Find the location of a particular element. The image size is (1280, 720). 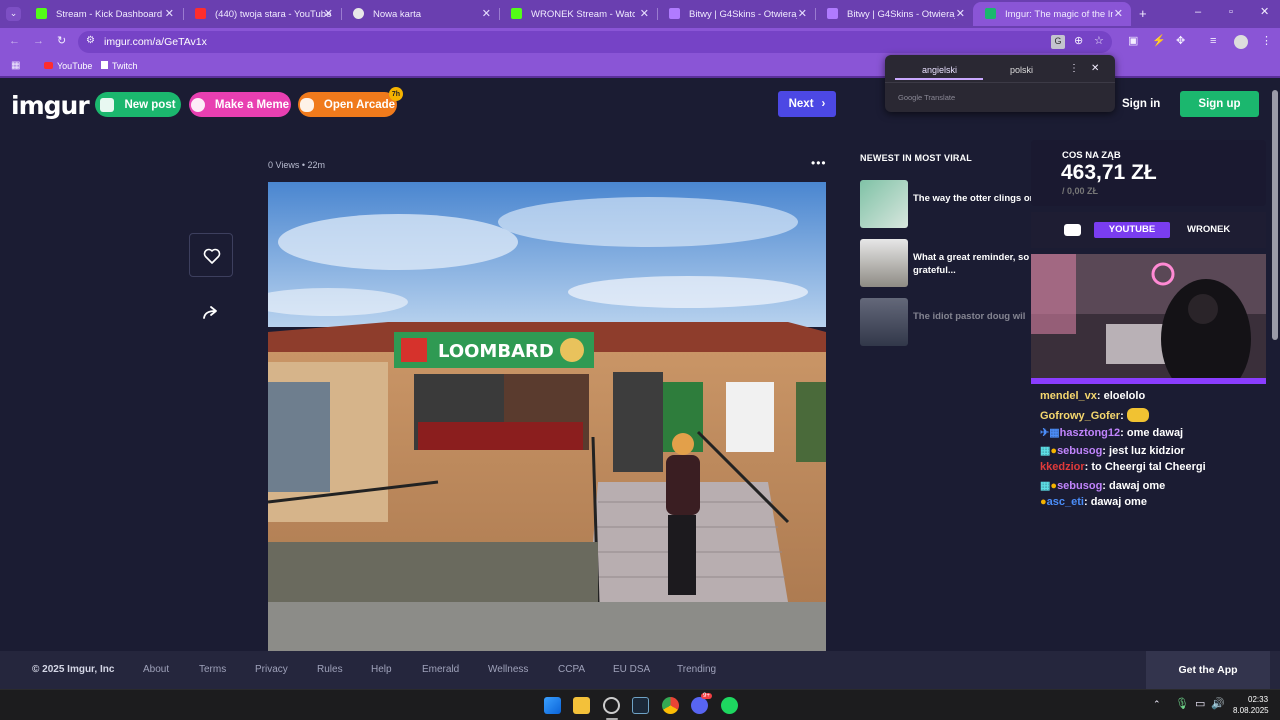

tab-title: Bitwy | G4Skins - Otwieraj skrzy is located at coordinates (901, 14).